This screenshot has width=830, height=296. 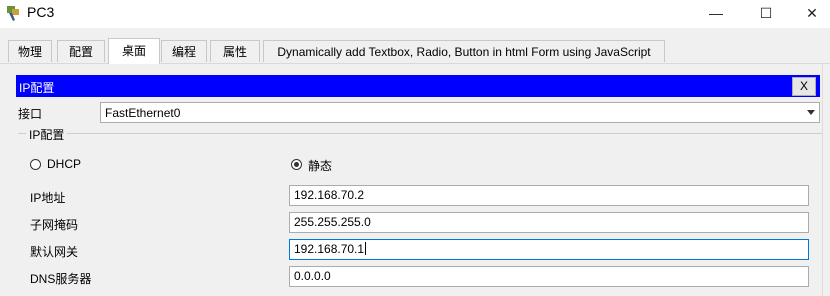 What do you see at coordinates (235, 51) in the screenshot?
I see `tab-attributes: 属性` at bounding box center [235, 51].